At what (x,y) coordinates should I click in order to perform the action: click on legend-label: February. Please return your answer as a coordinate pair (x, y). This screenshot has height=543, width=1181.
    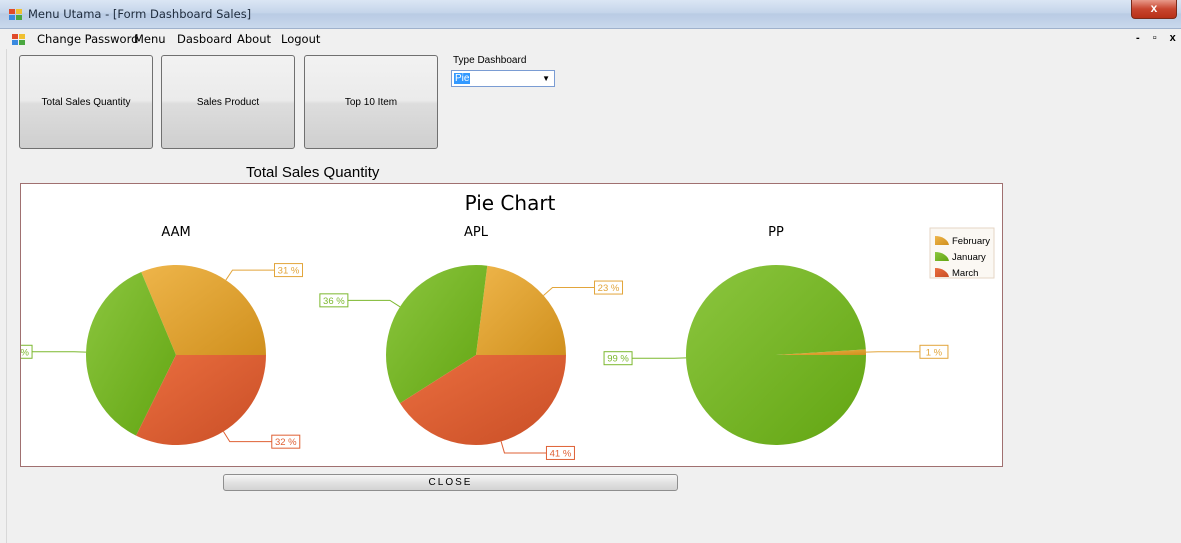
    Looking at the image, I should click on (971, 241).